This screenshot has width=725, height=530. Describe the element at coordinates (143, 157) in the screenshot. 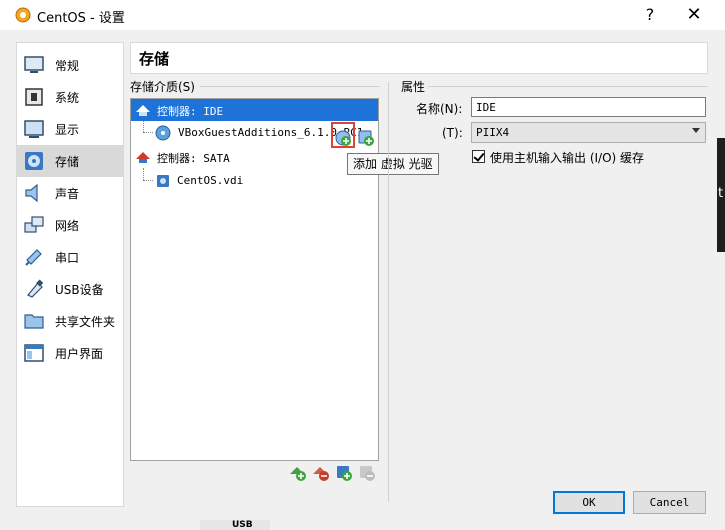

I see `sata-controller-icon` at that location.